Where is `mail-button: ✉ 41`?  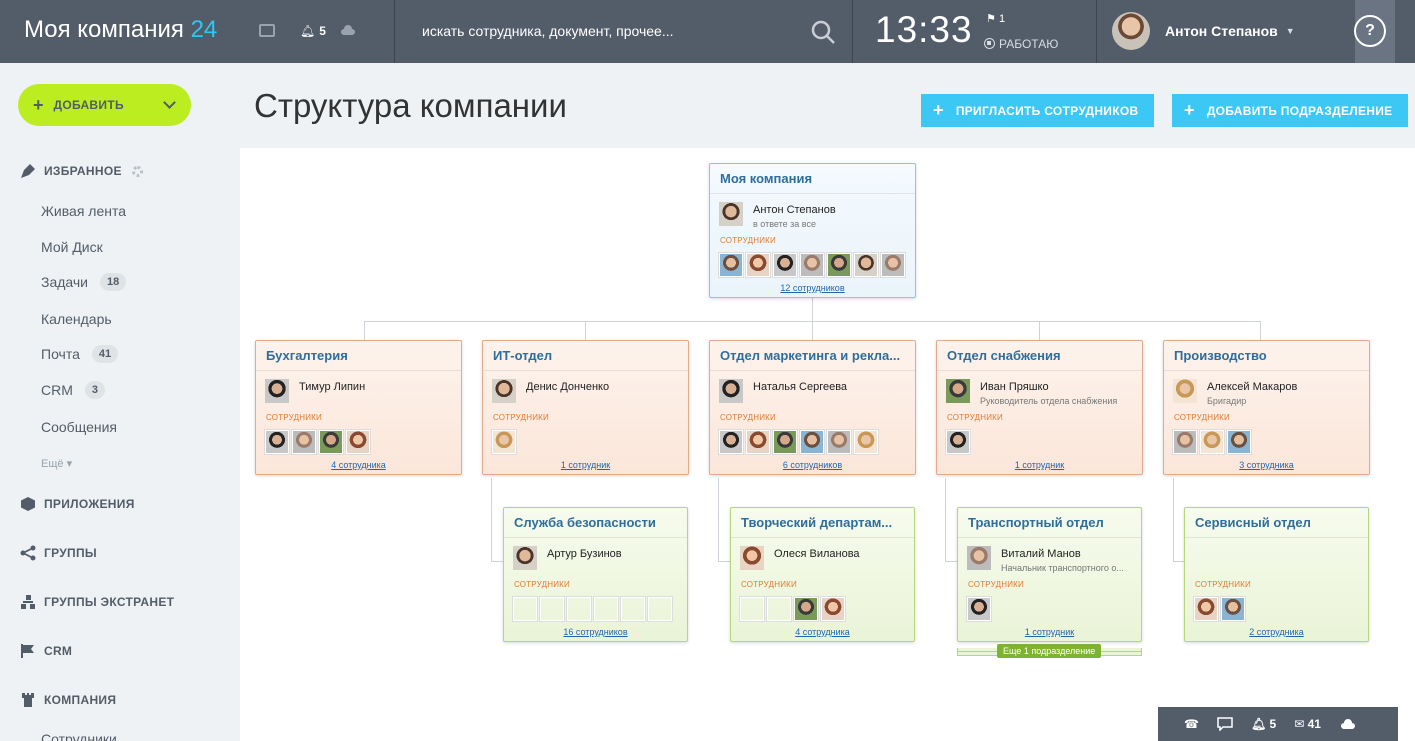 mail-button: ✉ 41 is located at coordinates (1307, 724).